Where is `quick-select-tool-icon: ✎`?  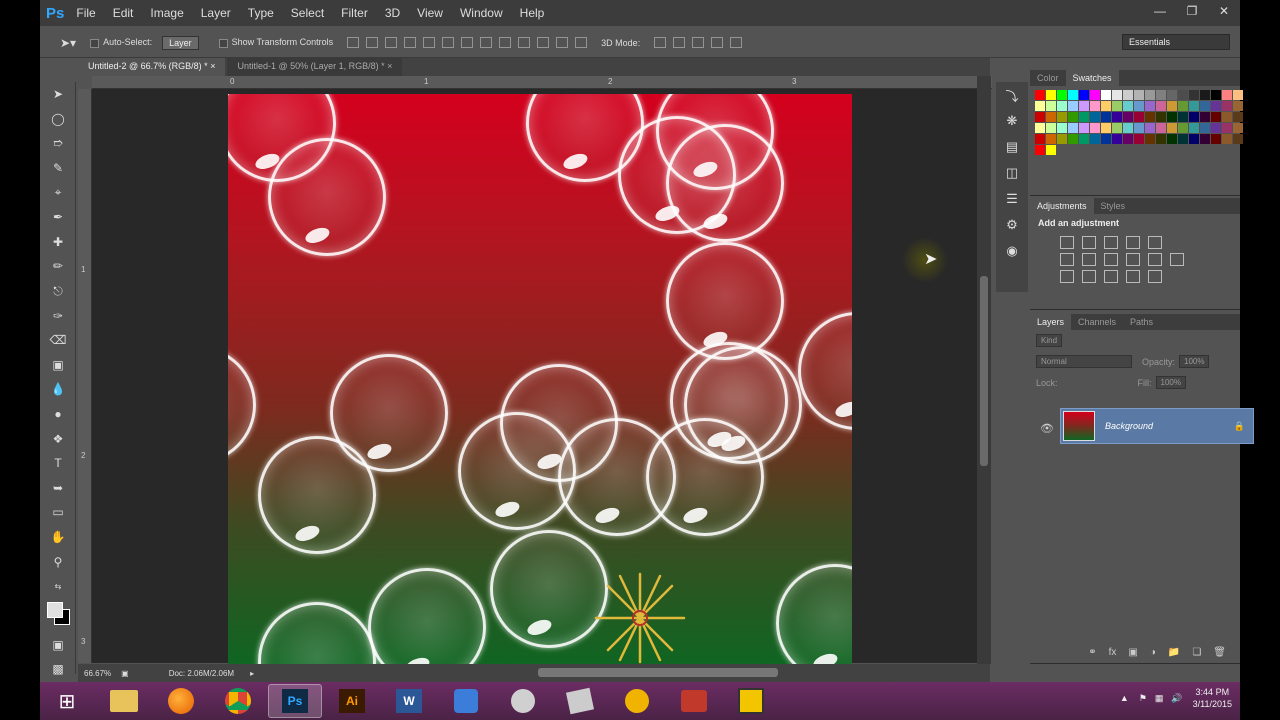 quick-select-tool-icon: ✎ is located at coordinates (58, 168).